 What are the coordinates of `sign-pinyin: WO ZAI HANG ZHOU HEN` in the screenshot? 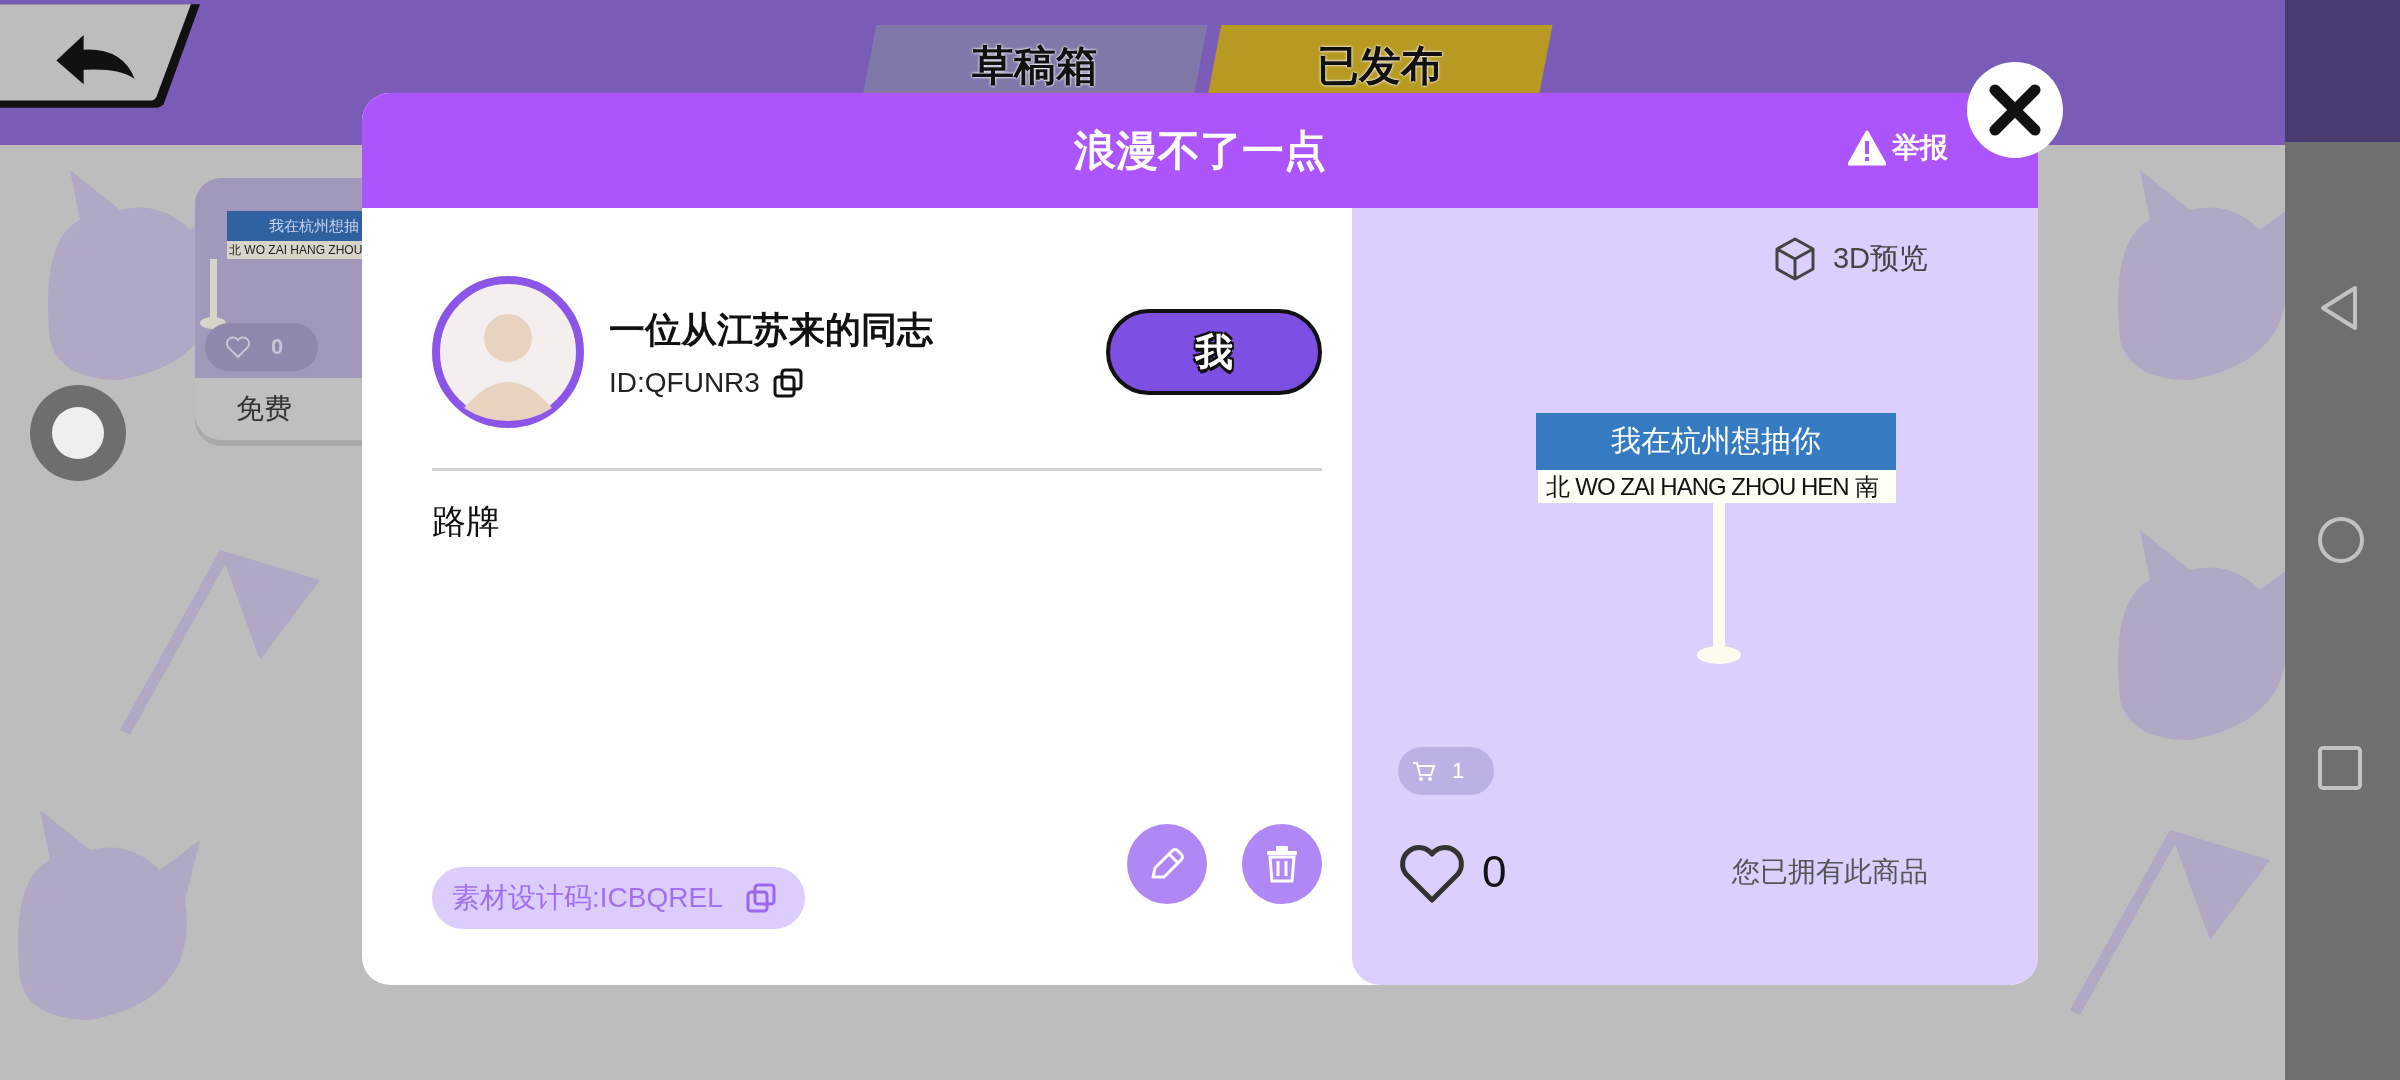 It's located at (1712, 486).